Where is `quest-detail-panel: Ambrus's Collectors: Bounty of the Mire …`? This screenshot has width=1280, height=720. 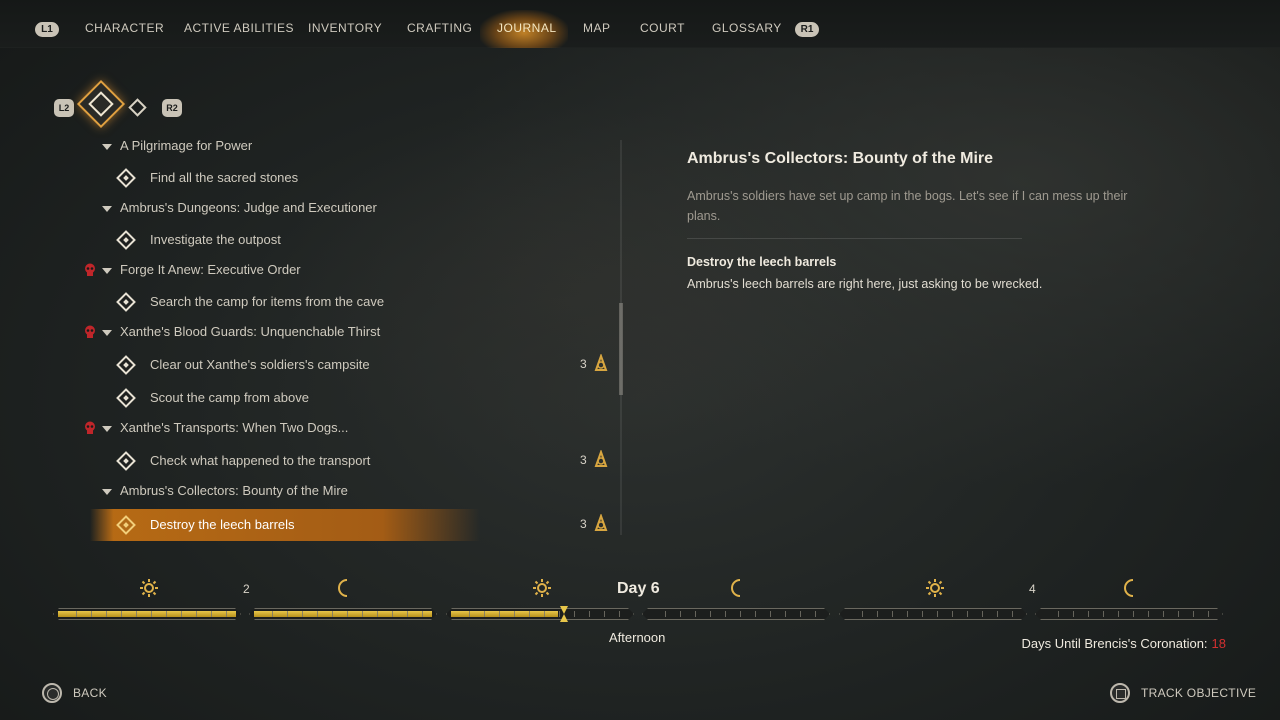
quest-detail-panel: Ambrus's Collectors: Bounty of the Mire … is located at coordinates (922, 220).